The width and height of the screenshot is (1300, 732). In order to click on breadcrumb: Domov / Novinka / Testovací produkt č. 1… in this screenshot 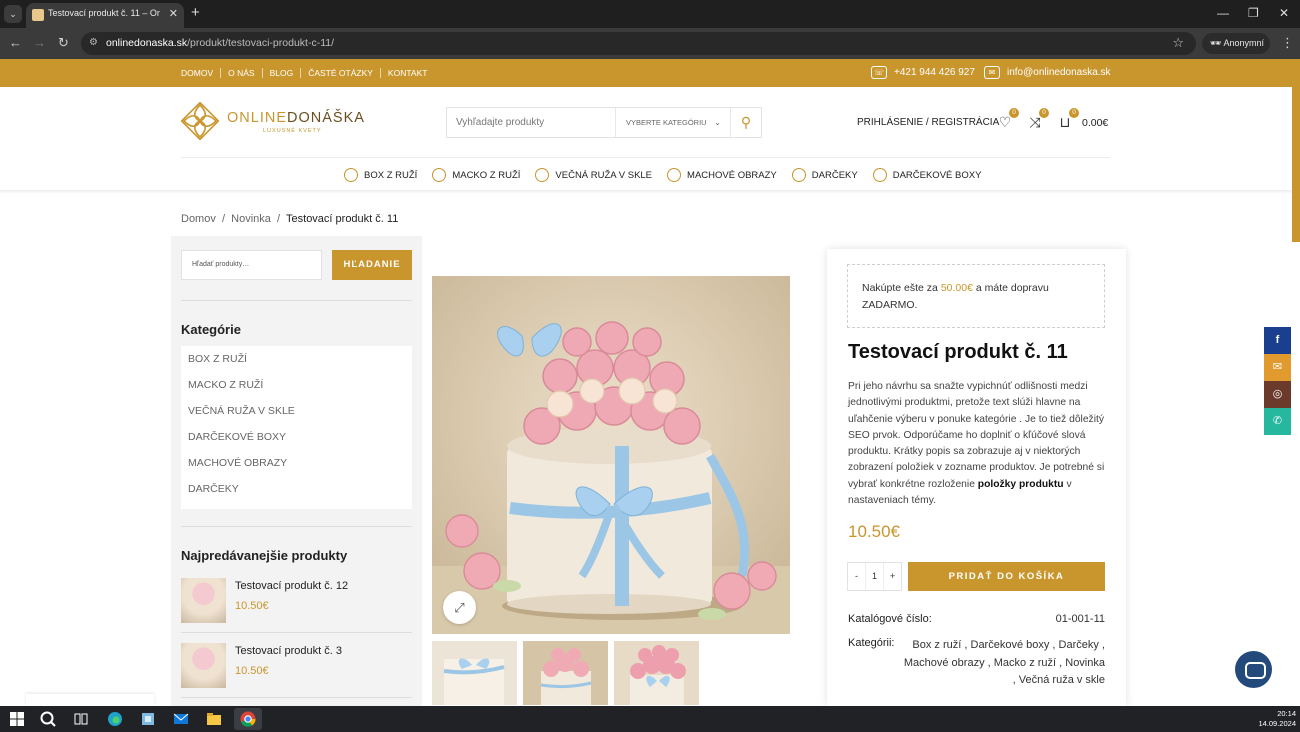, I will do `click(289, 219)`.